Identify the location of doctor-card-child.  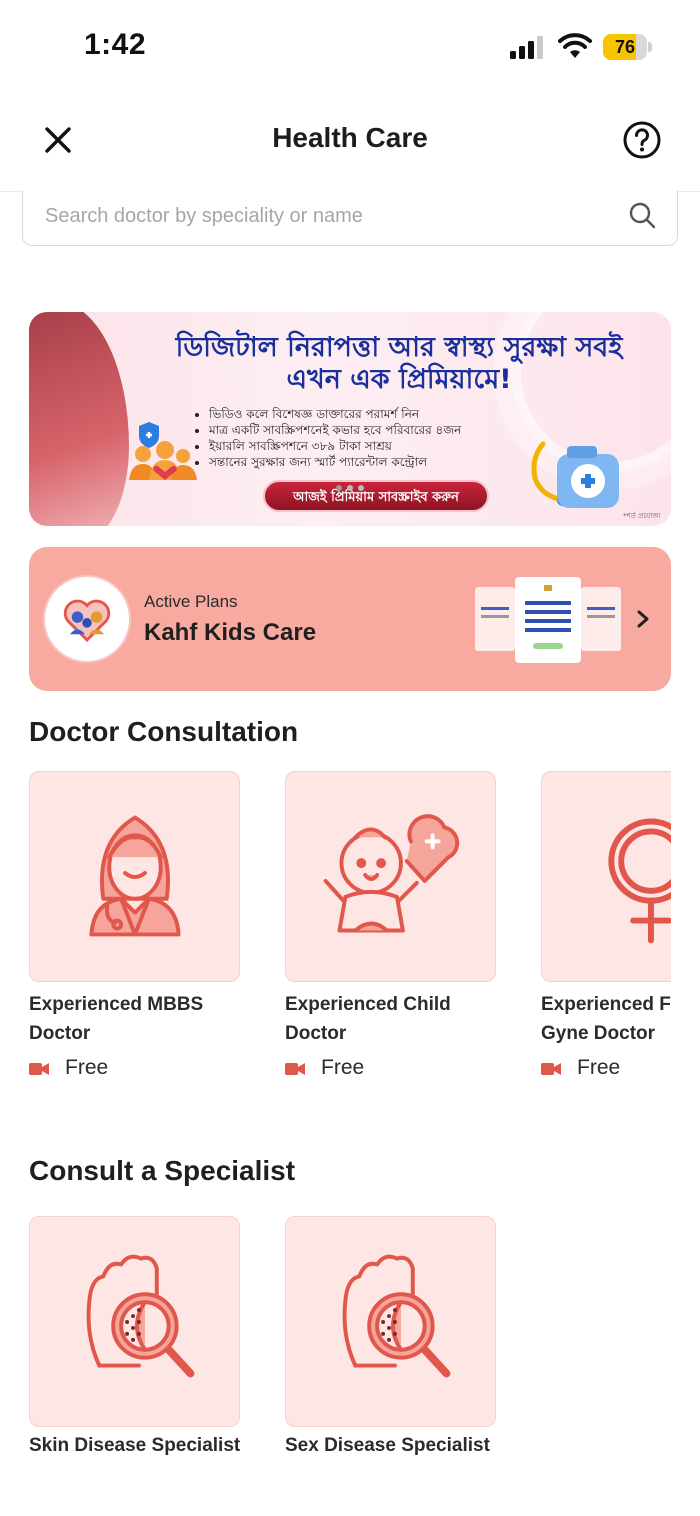
(390, 876).